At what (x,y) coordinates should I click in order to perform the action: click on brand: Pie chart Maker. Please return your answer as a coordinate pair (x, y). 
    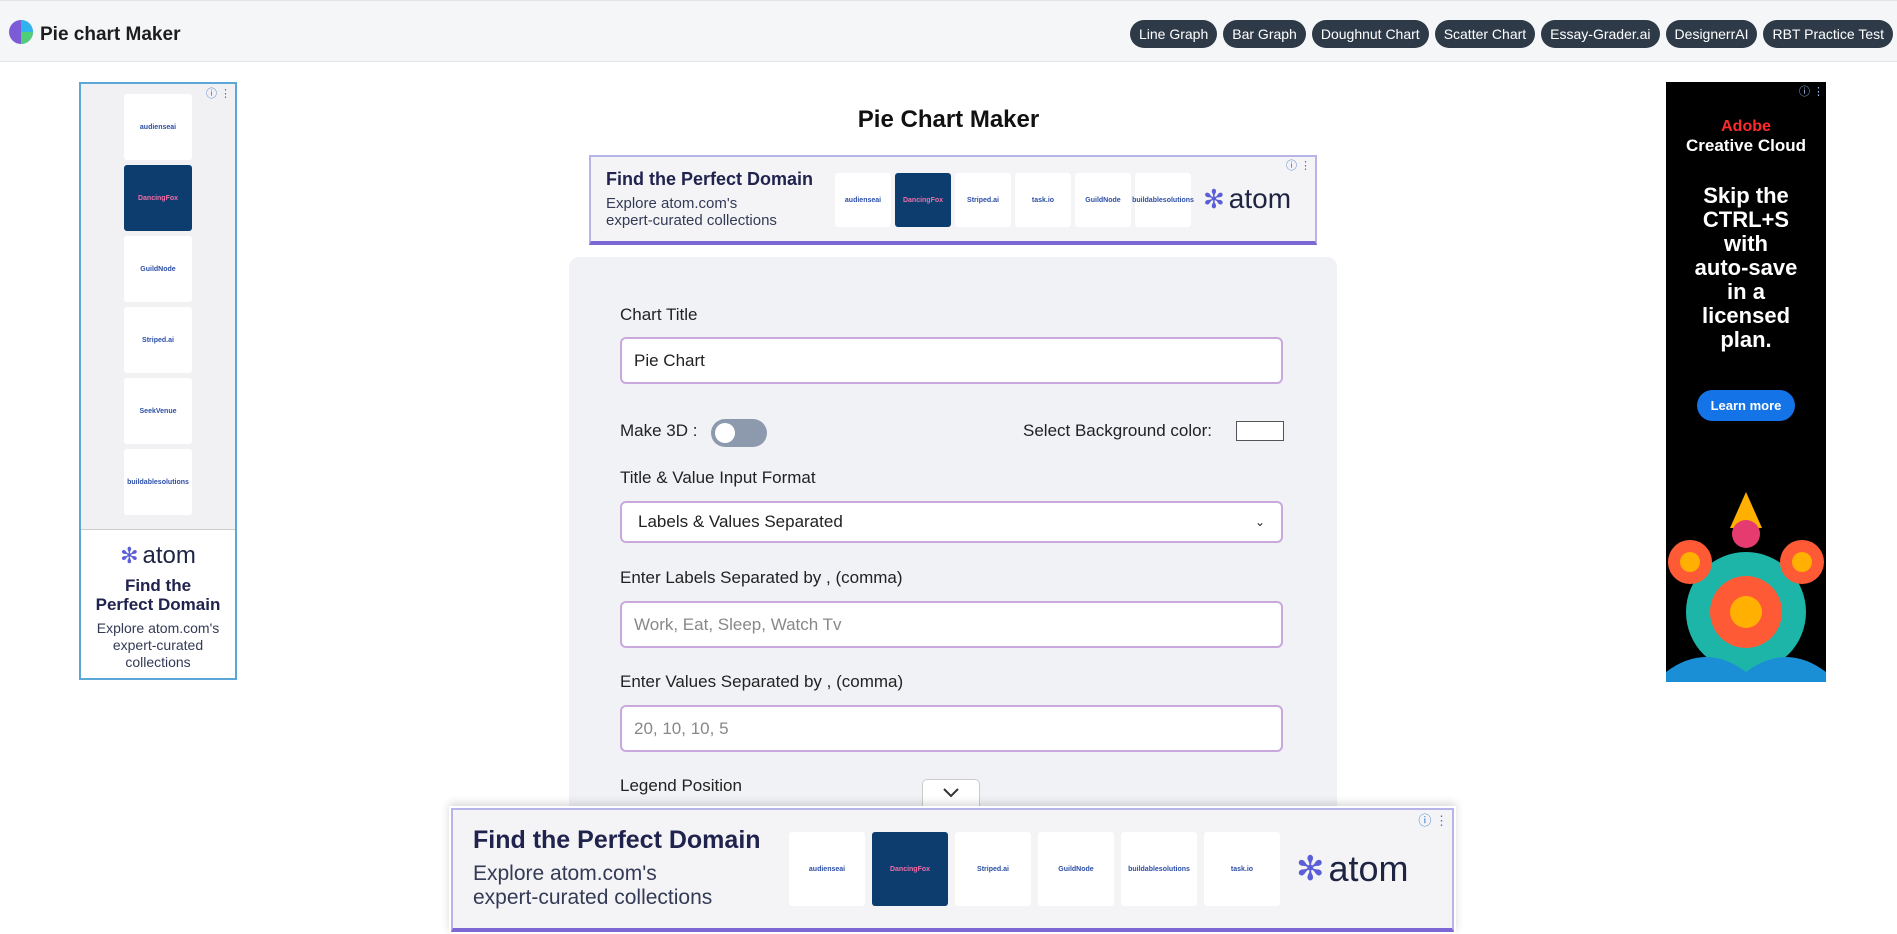
    Looking at the image, I should click on (94, 34).